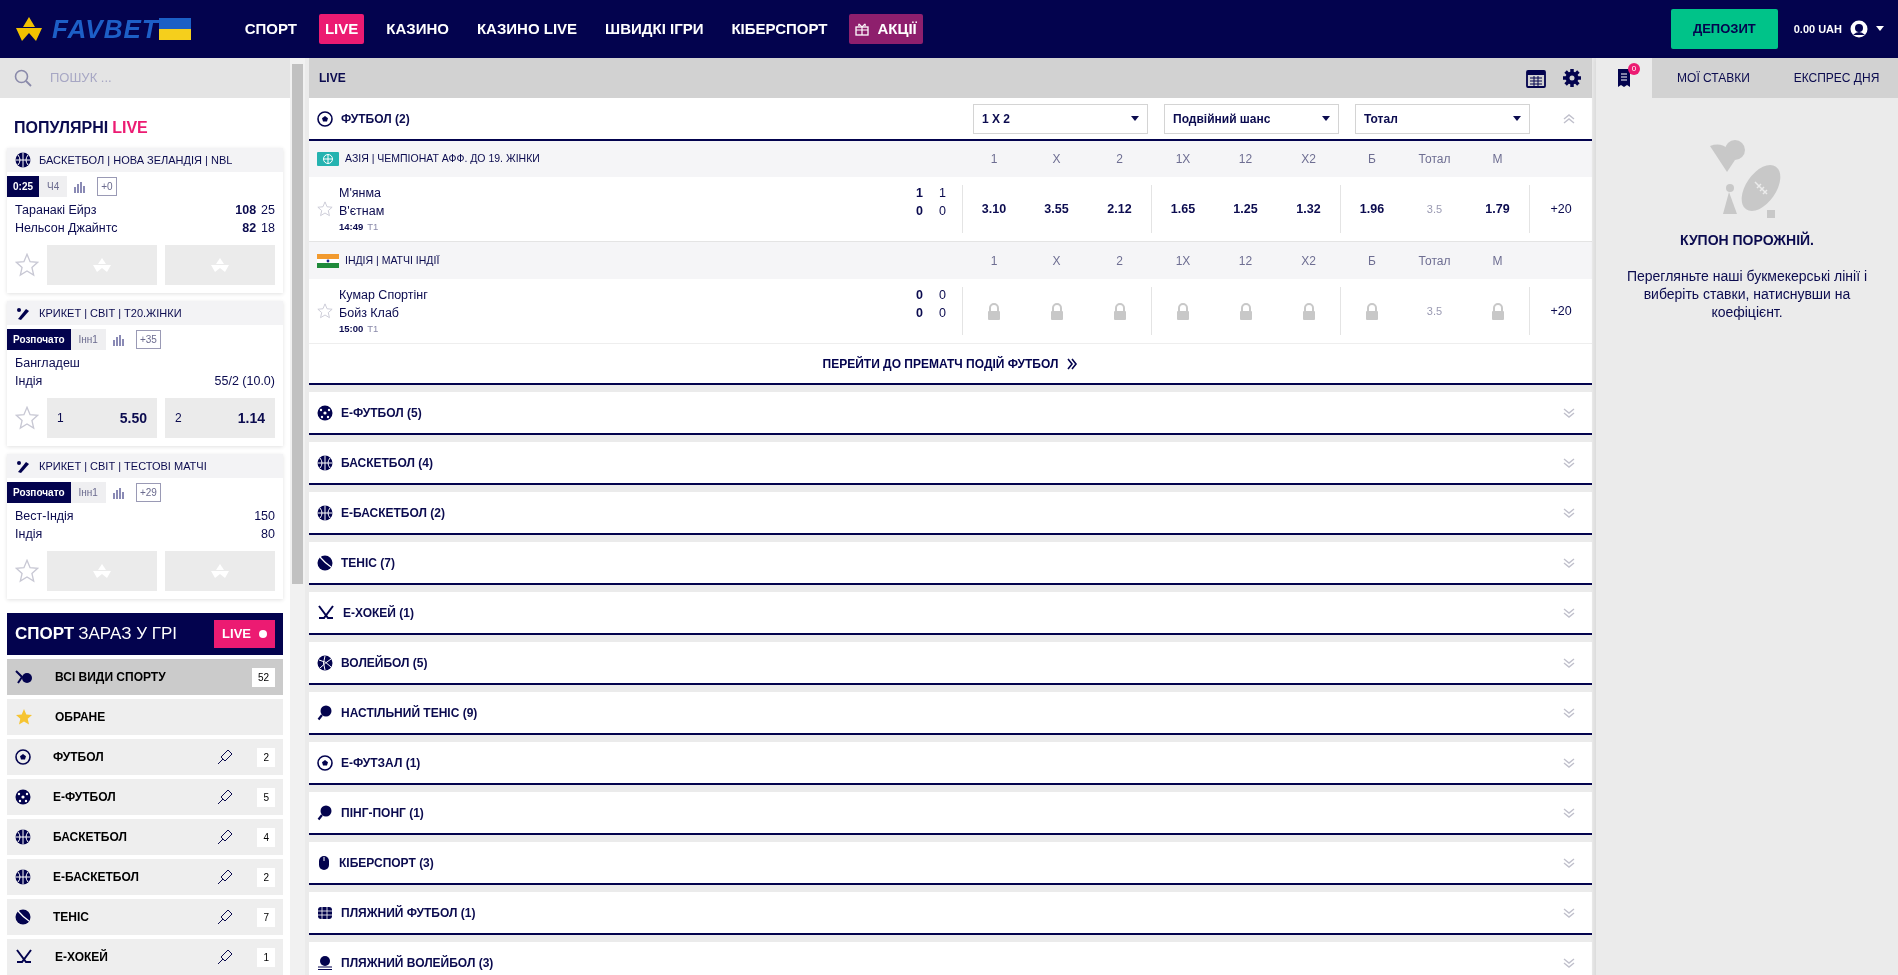  Describe the element at coordinates (107, 186) in the screenshot. I see `markets-count: +0` at that location.